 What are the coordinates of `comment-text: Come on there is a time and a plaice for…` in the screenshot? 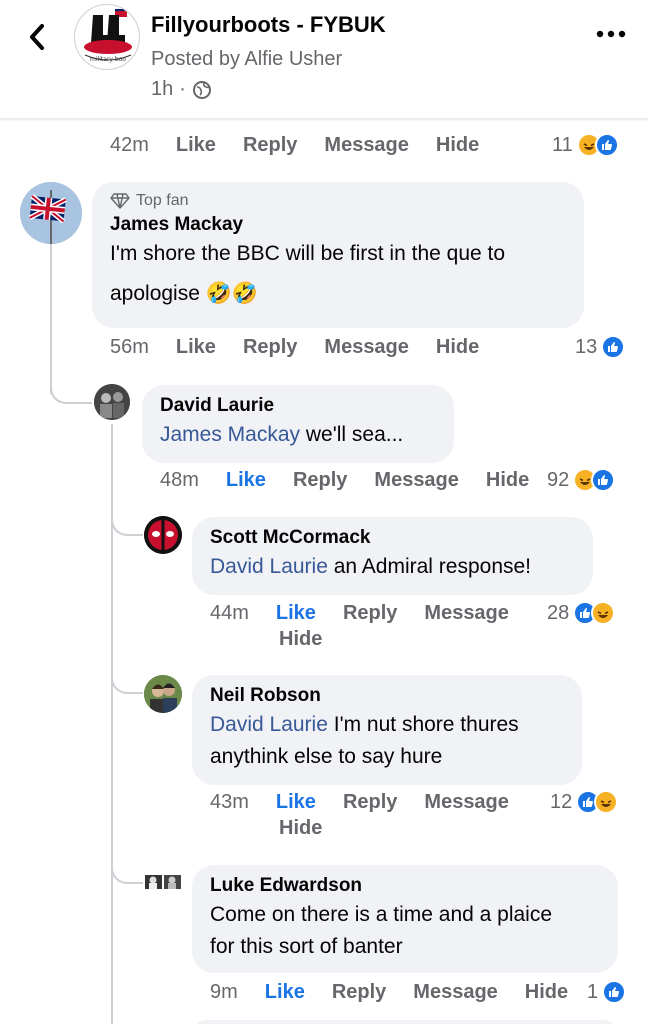 It's located at (405, 931).